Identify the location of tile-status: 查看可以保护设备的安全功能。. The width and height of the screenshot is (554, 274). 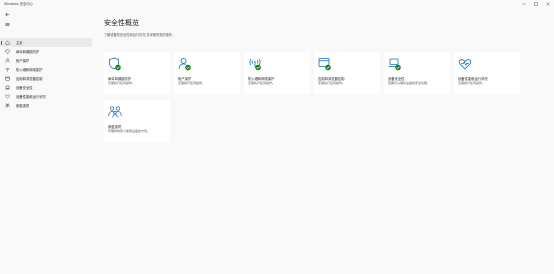
(409, 83).